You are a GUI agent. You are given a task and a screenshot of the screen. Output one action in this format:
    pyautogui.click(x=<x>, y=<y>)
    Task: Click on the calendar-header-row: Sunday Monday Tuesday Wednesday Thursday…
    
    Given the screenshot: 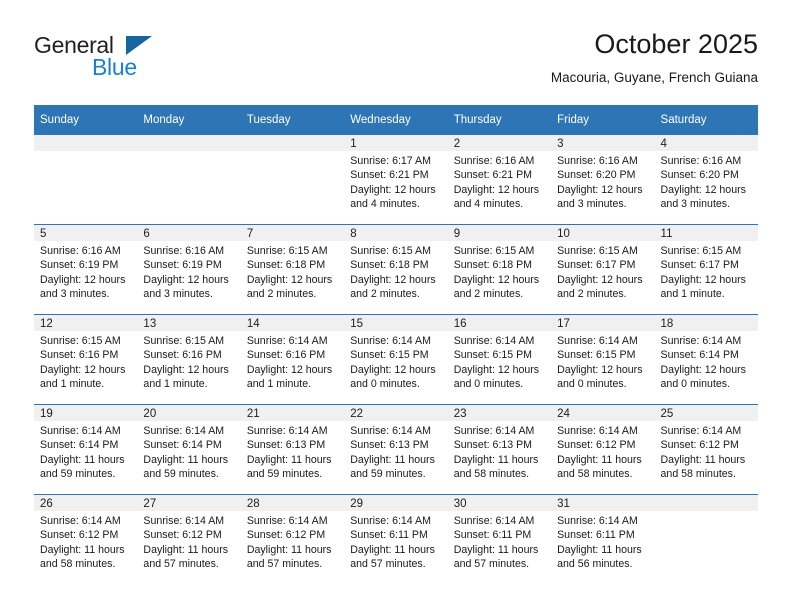 What is the action you would take?
    pyautogui.click(x=396, y=120)
    